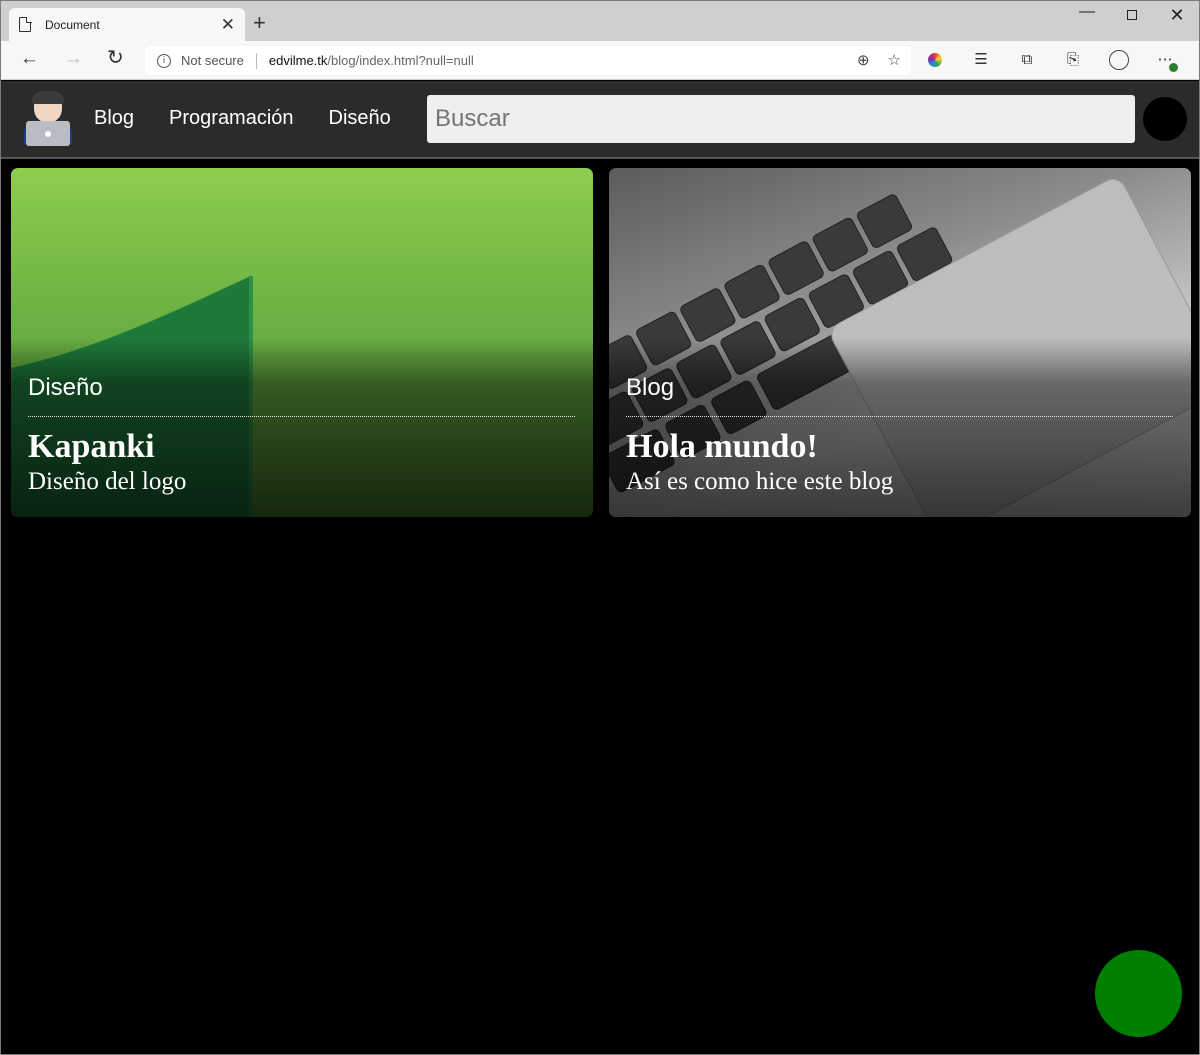 The image size is (1200, 1055). I want to click on search-input, so click(781, 119).